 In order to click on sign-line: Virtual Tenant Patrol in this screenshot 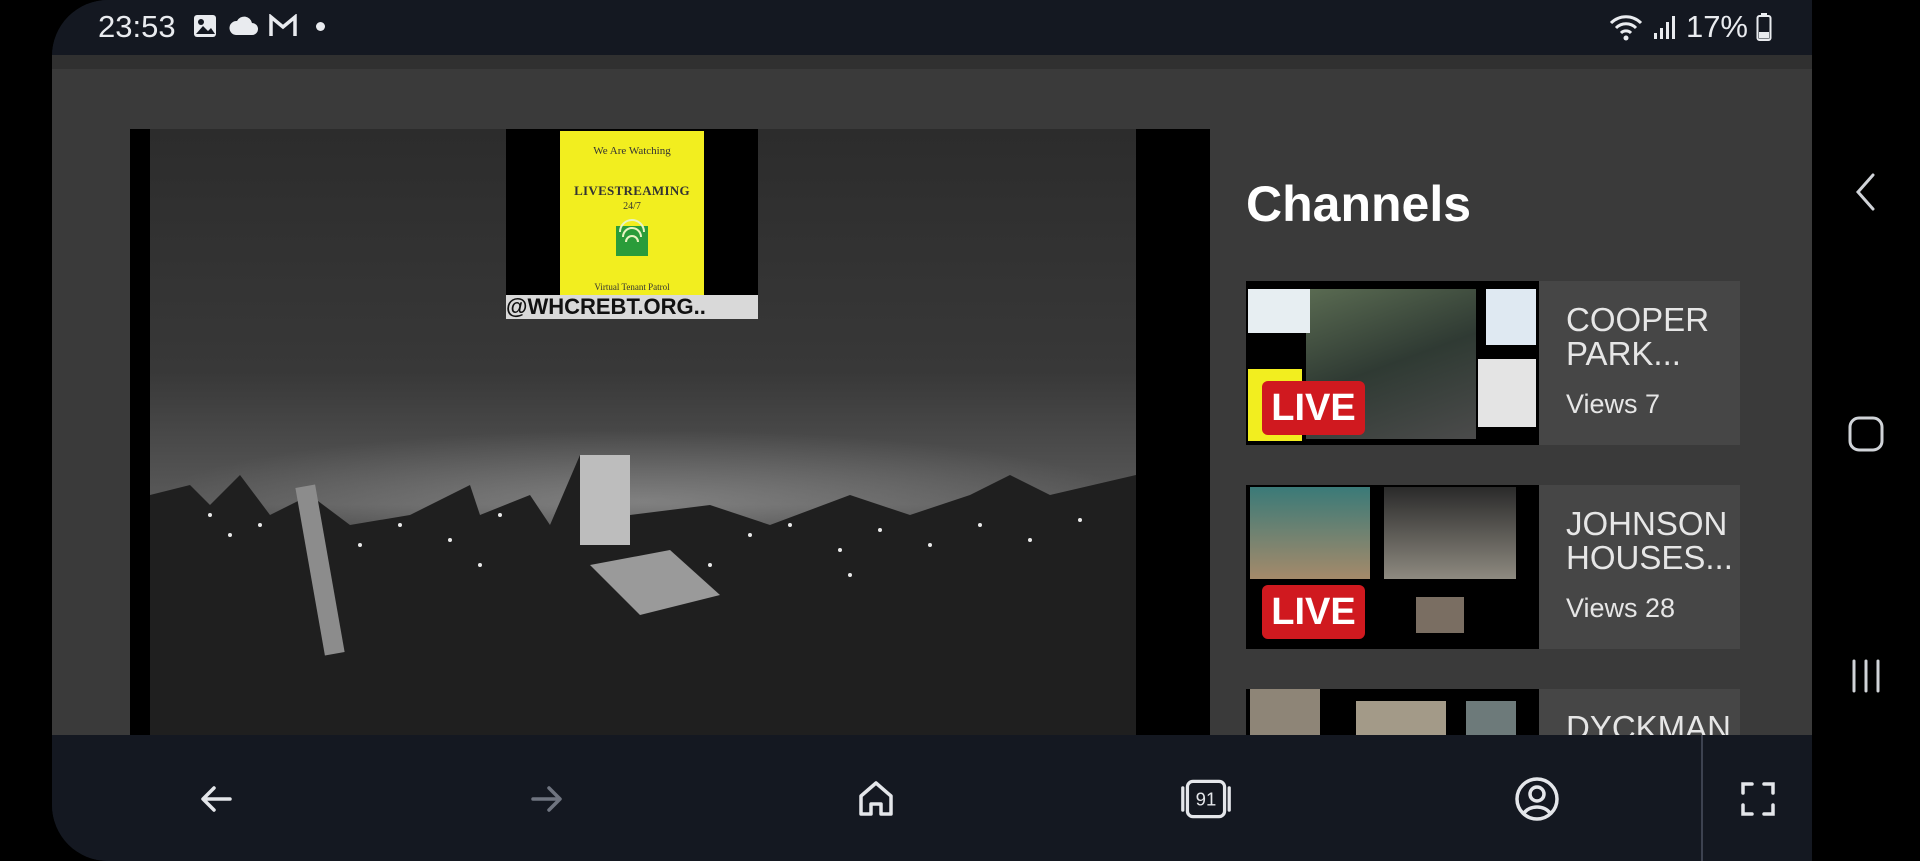, I will do `click(632, 287)`.